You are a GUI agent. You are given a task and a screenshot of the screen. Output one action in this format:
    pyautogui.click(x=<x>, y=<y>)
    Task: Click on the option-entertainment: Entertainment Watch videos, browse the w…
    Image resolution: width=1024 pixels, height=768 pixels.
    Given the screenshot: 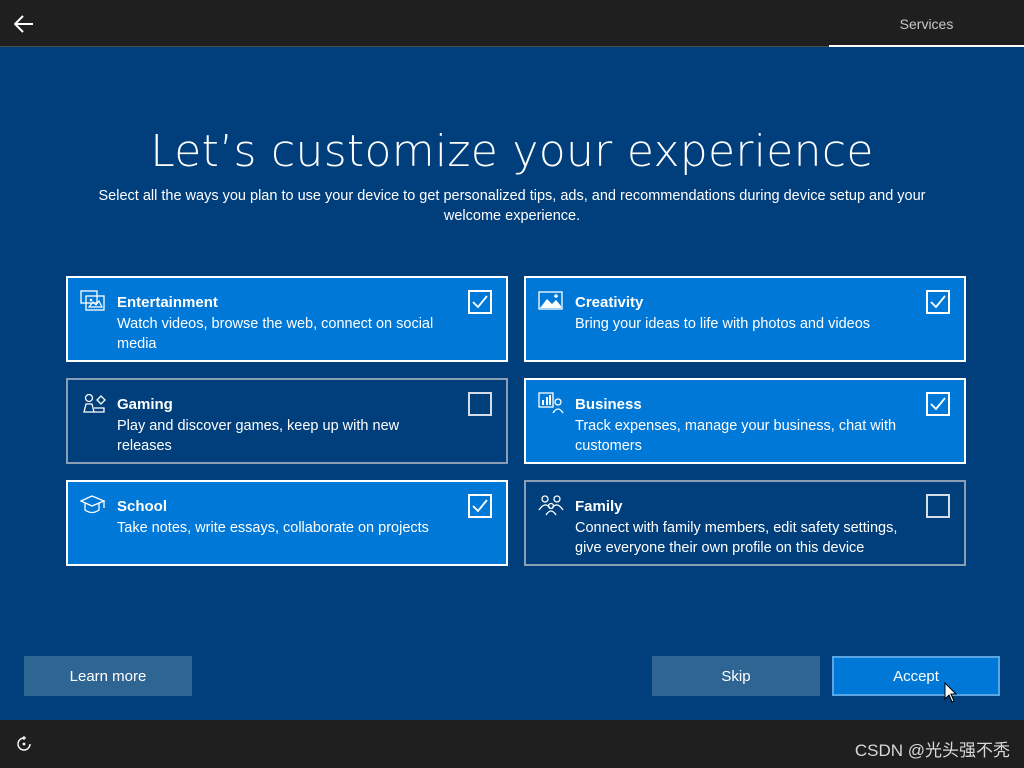 What is the action you would take?
    pyautogui.click(x=287, y=319)
    